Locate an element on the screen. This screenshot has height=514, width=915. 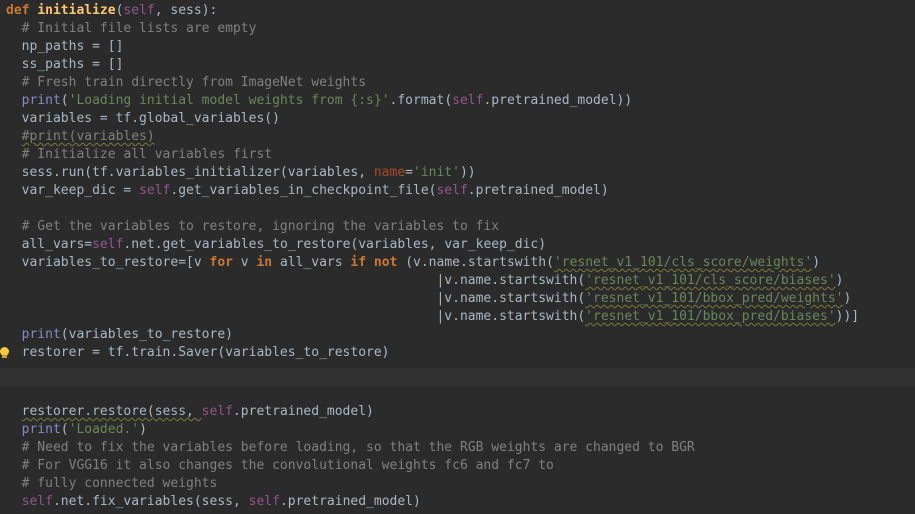
code-fragment: v is located at coordinates (244, 262).